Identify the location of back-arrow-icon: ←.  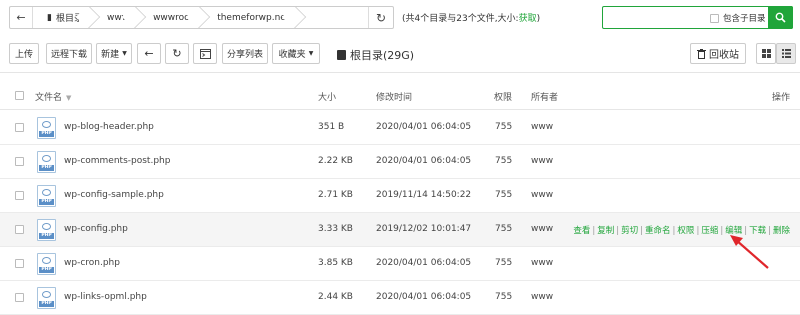
(21, 17).